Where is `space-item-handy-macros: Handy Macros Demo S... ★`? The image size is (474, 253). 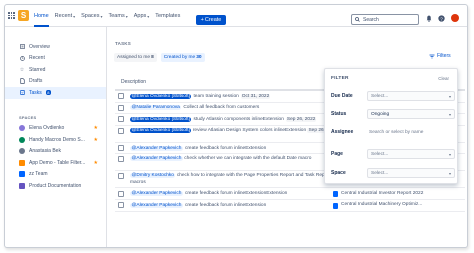 space-item-handy-macros: Handy Macros Demo S... ★ is located at coordinates (55, 140).